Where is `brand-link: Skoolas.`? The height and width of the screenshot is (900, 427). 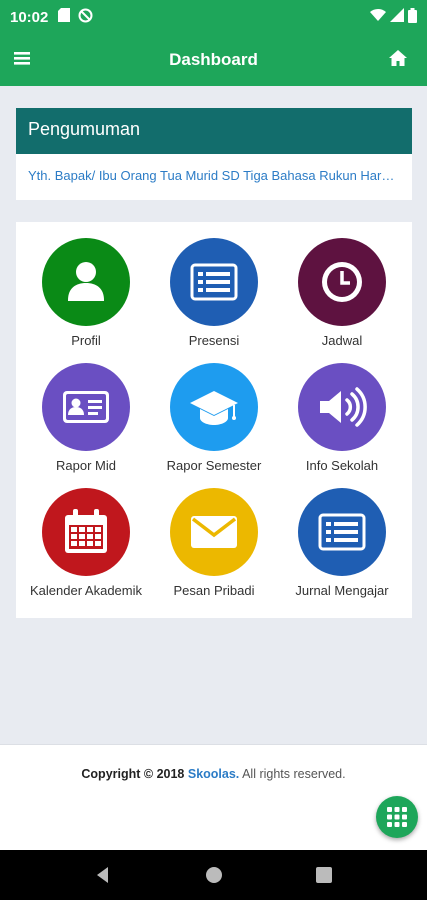
brand-link: Skoolas. is located at coordinates (213, 774).